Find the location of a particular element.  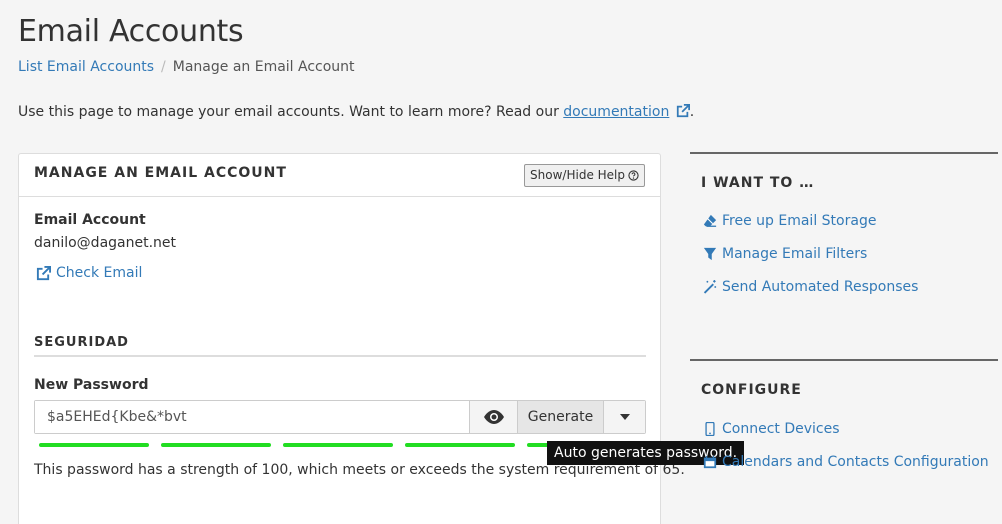

new-password-input is located at coordinates (252, 417).